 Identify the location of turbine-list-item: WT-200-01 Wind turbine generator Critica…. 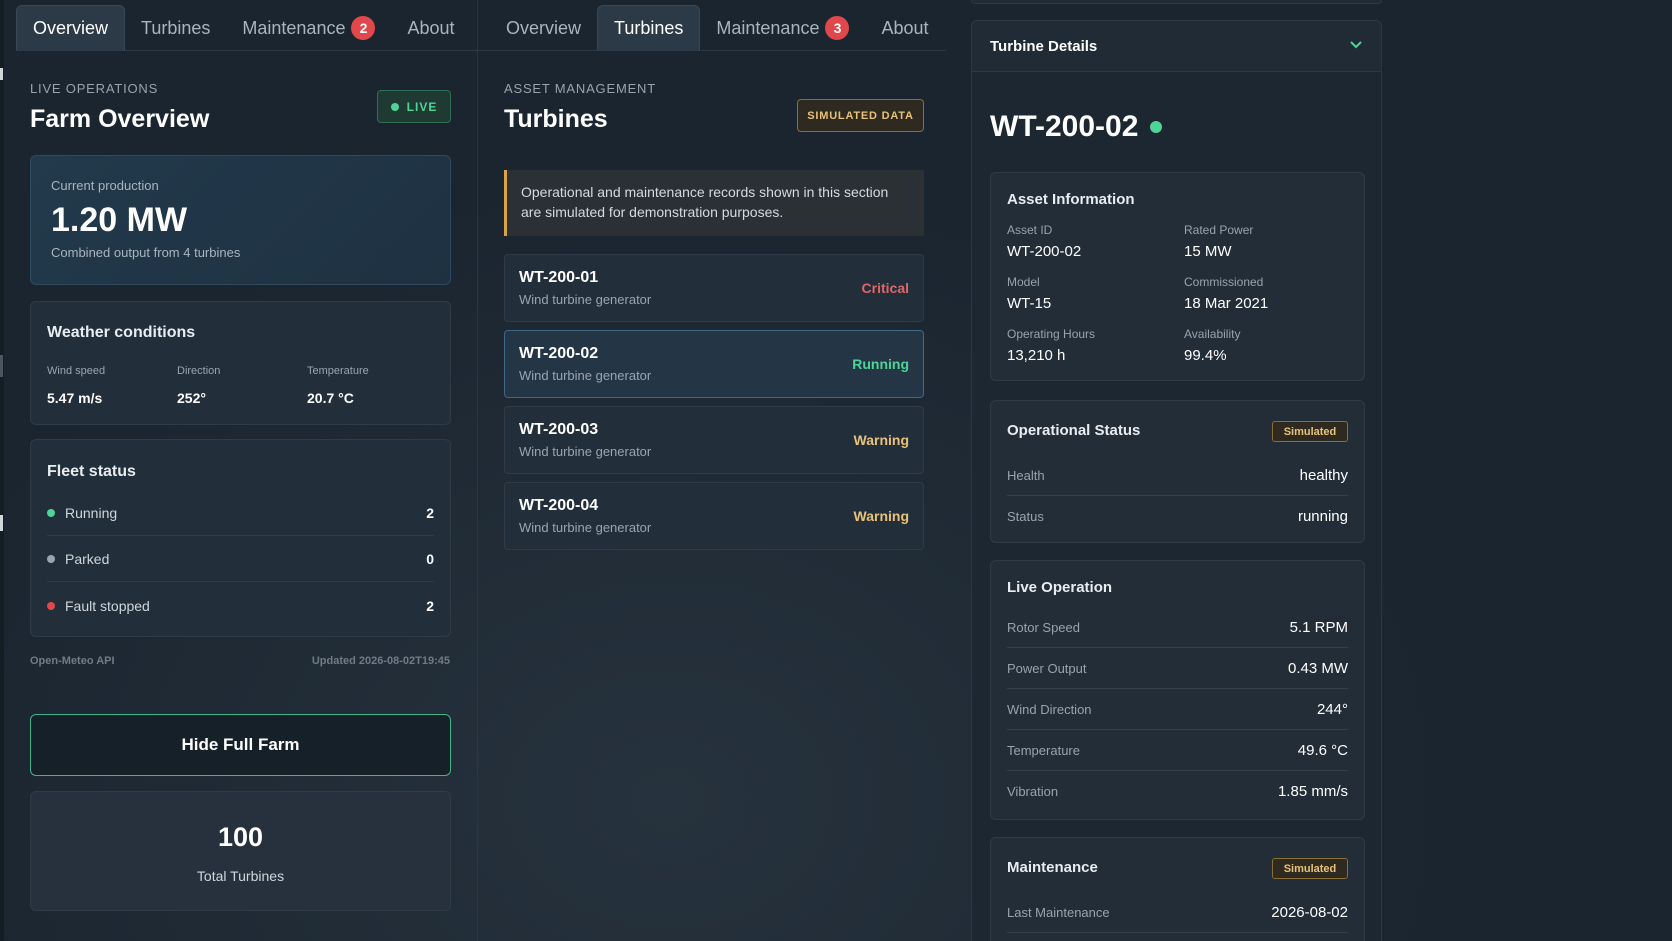
(714, 288).